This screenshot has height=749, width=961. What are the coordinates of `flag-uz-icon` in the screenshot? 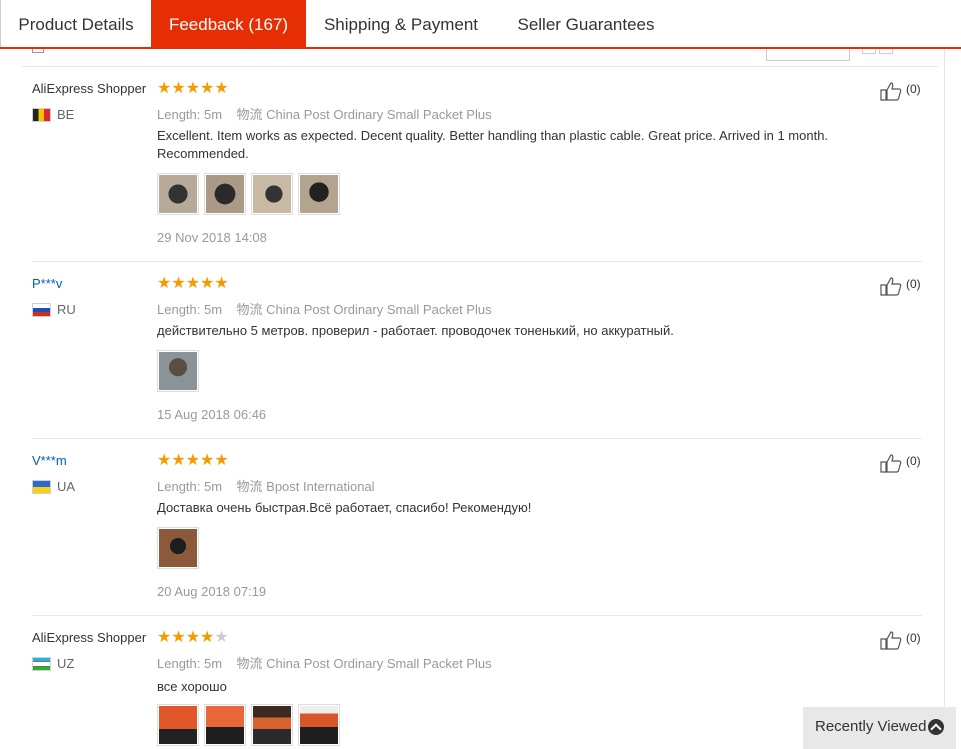 It's located at (41, 664).